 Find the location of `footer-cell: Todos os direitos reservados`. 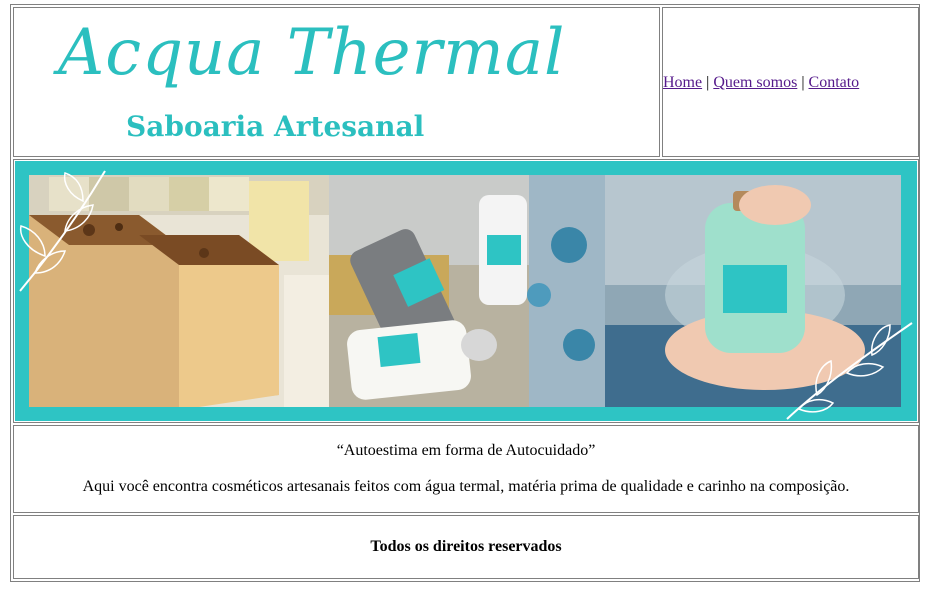

footer-cell: Todos os direitos reservados is located at coordinates (466, 547).